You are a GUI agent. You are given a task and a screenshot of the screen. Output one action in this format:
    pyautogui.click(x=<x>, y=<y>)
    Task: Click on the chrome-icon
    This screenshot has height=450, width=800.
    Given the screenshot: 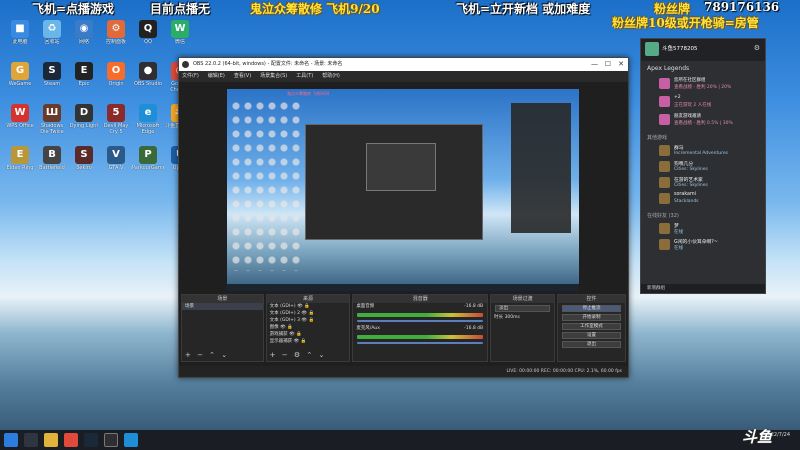 What is the action you would take?
    pyautogui.click(x=71, y=440)
    